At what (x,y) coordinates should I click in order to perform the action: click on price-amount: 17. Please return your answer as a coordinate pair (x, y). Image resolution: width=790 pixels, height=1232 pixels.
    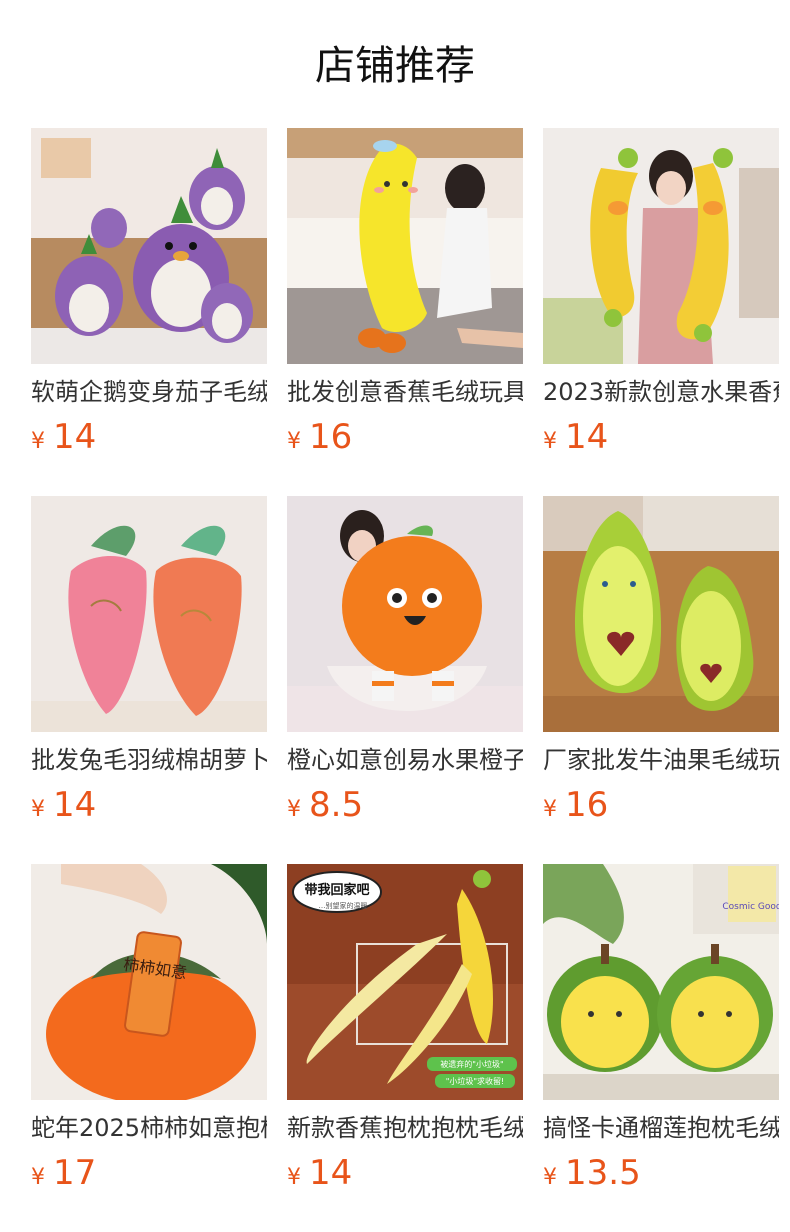
    Looking at the image, I should click on (75, 1173).